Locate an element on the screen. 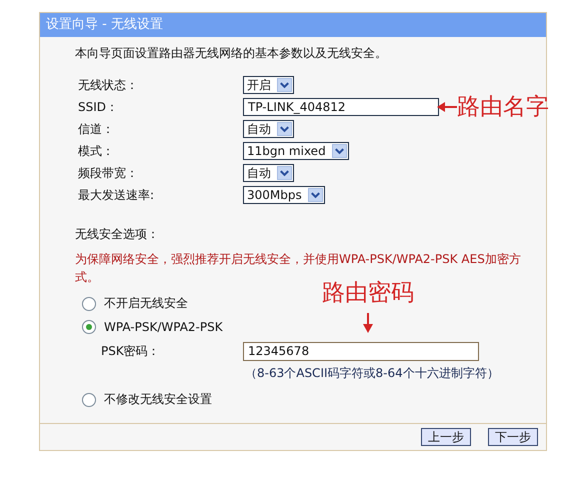  hint-text: （8-63个ASCII码字符或8-64个十六进制字符） is located at coordinates (372, 373).